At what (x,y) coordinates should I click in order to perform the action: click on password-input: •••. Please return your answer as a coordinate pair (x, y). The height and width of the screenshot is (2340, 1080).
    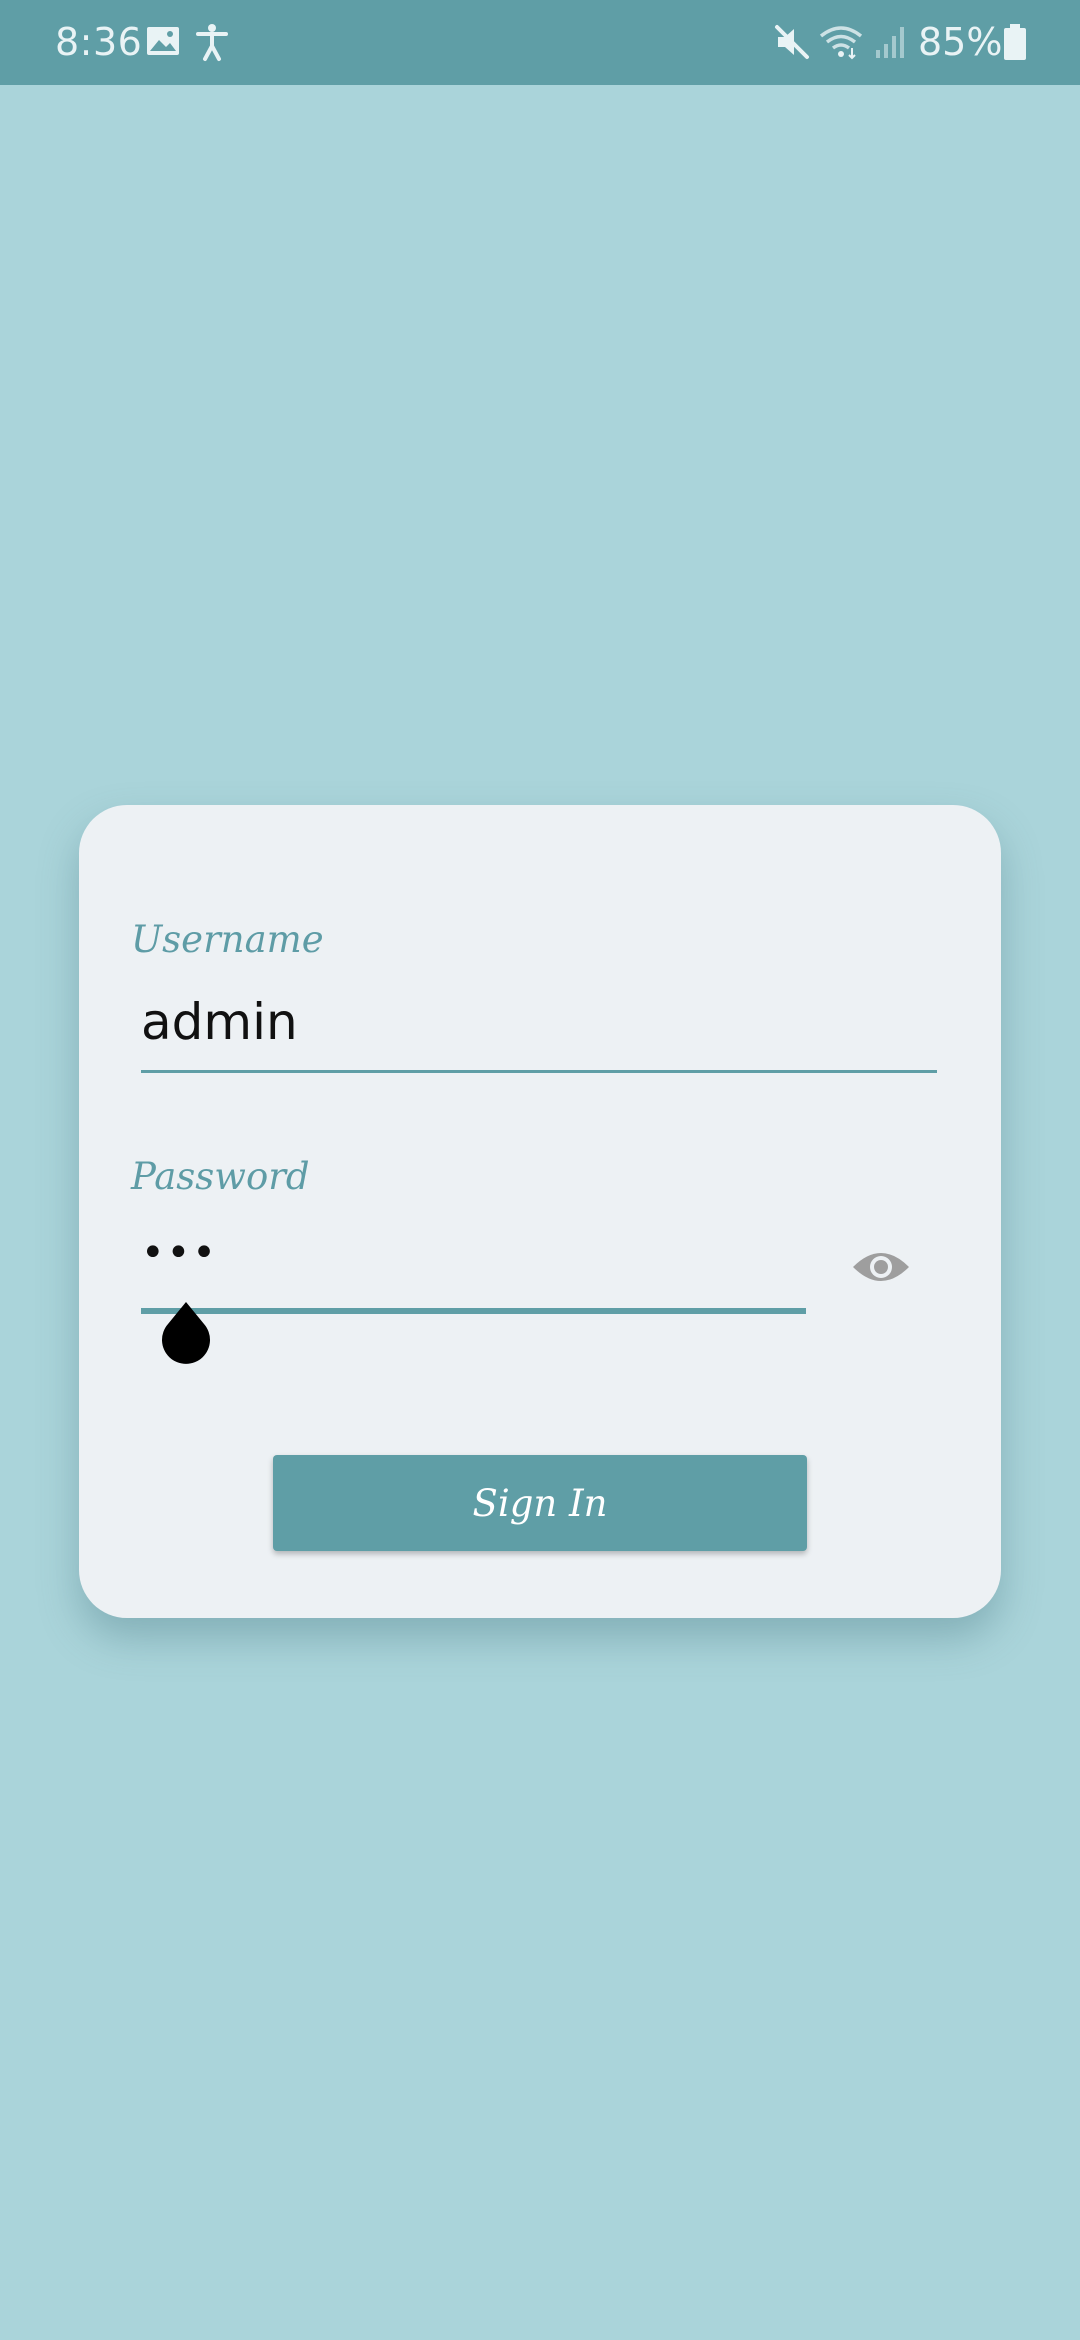
    Looking at the image, I should click on (179, 1253).